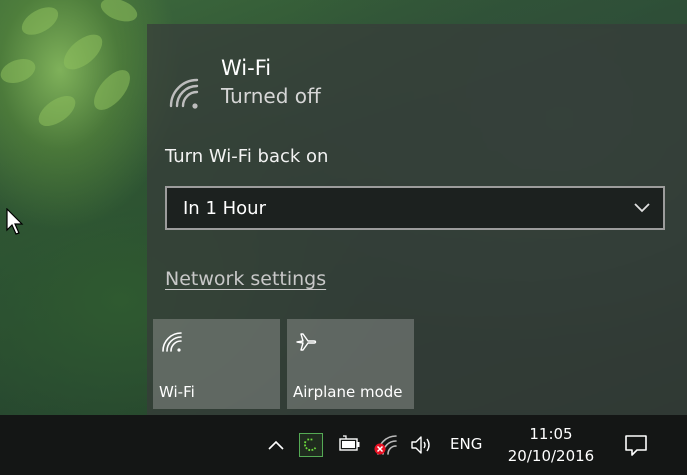  Describe the element at coordinates (245, 279) in the screenshot. I see `network-settings-link: Network settings` at that location.